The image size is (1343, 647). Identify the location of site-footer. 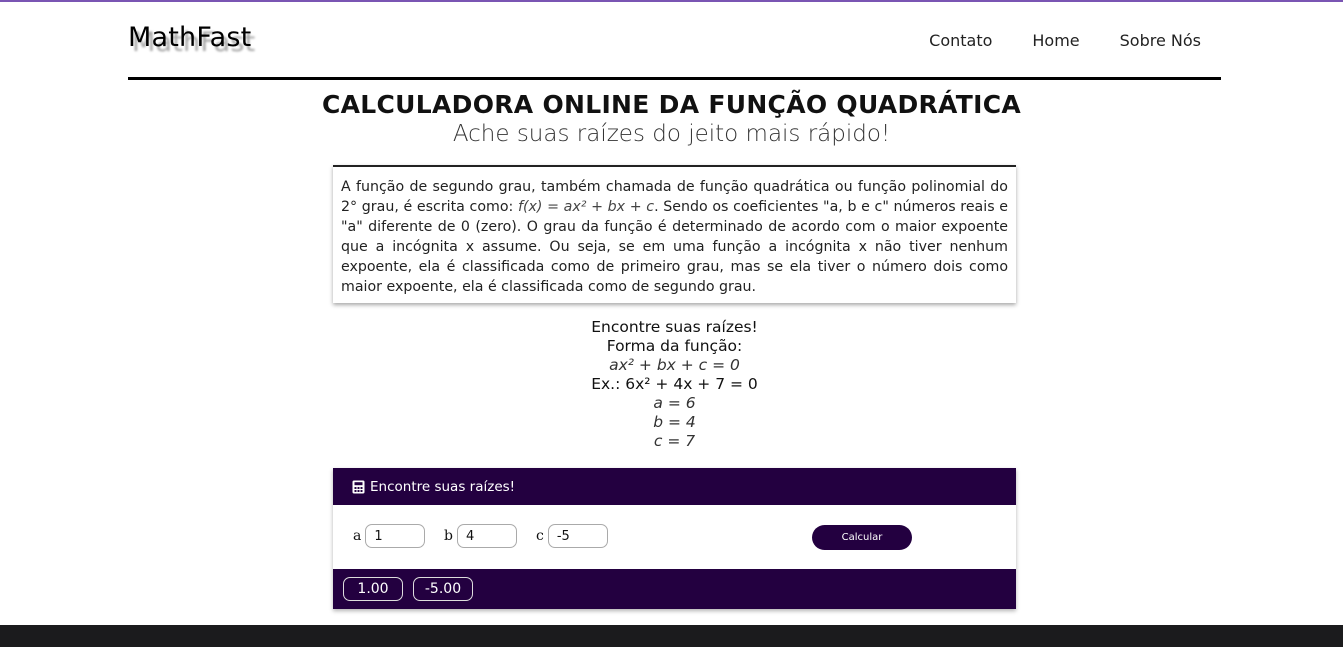
(671, 636).